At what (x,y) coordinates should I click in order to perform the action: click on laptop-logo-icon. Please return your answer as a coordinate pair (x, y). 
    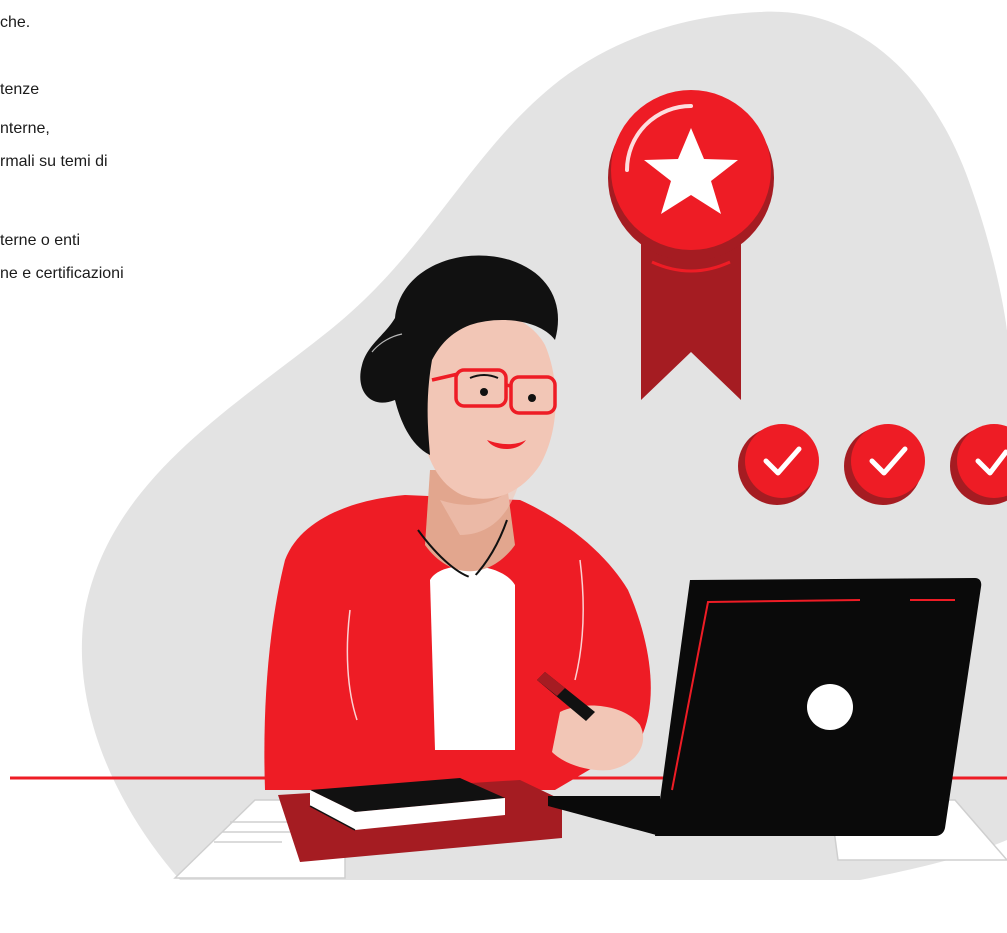
    Looking at the image, I should click on (830, 707).